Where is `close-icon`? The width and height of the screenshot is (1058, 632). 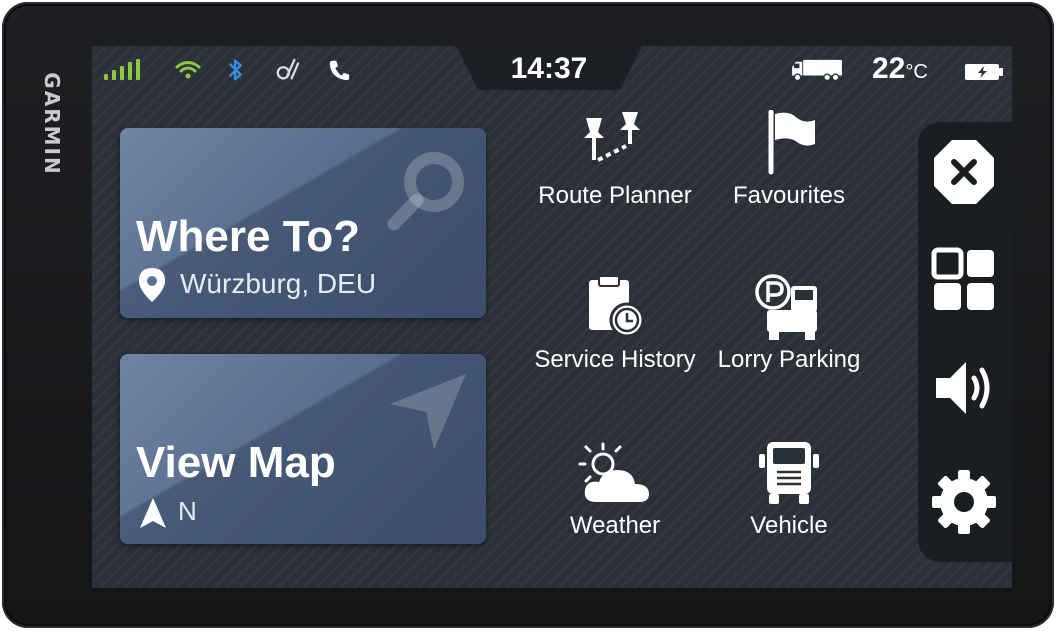
close-icon is located at coordinates (964, 172).